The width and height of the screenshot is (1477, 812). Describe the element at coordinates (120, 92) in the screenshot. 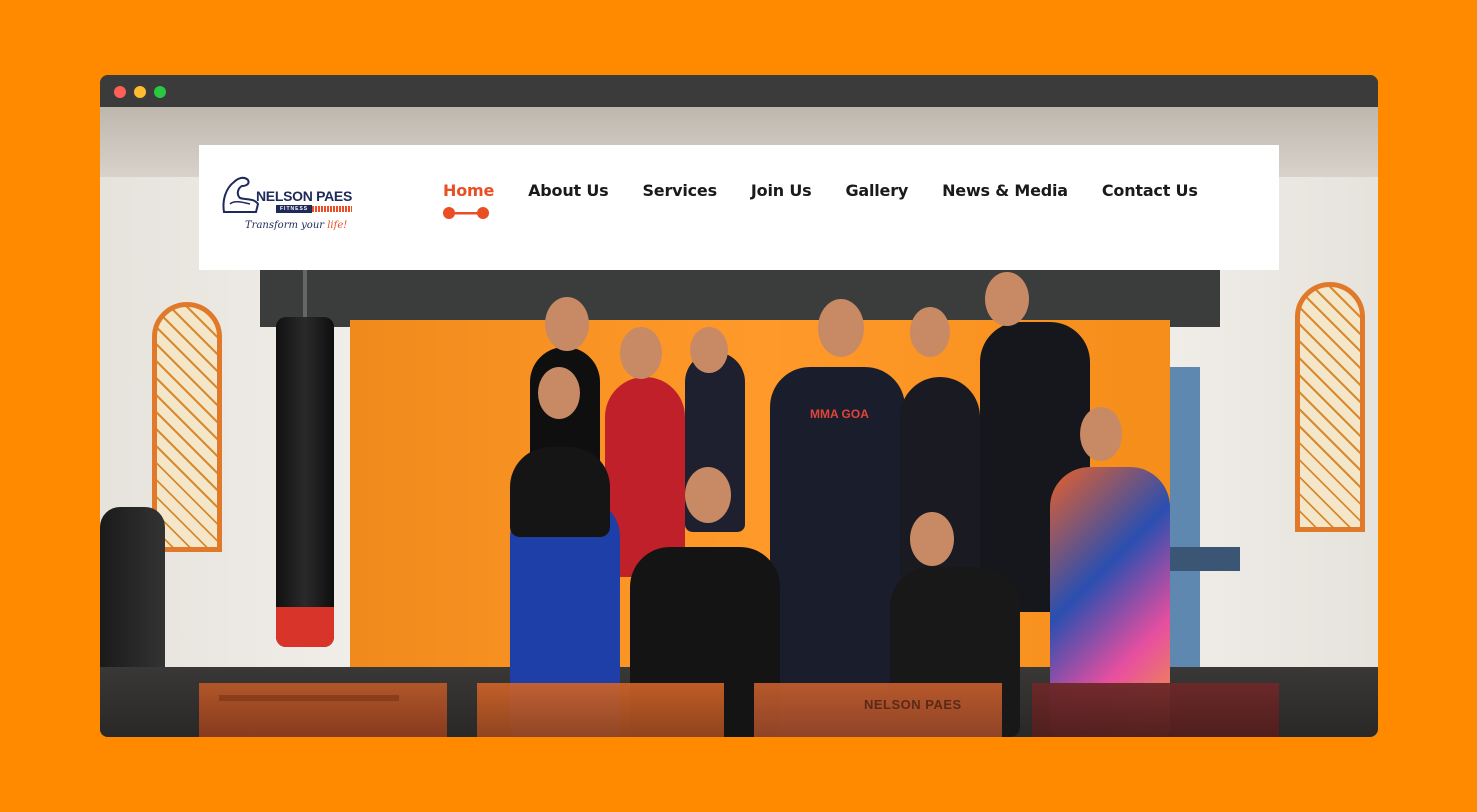

I see `close-window-button` at that location.